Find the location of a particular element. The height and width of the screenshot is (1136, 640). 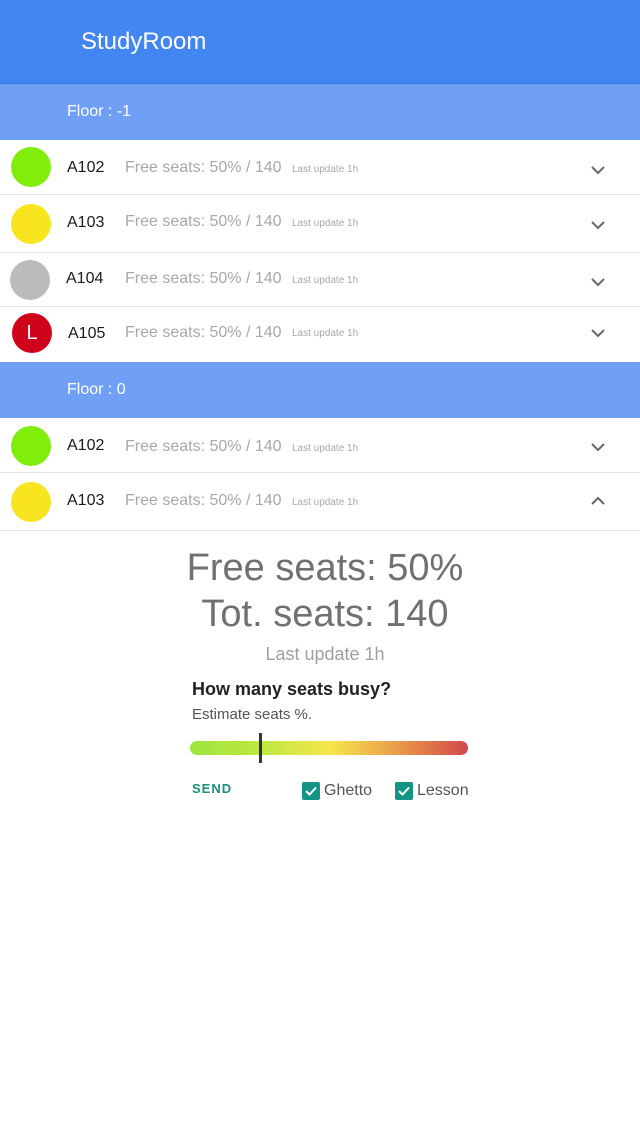

busy-question: How many seats busy? is located at coordinates (292, 689).